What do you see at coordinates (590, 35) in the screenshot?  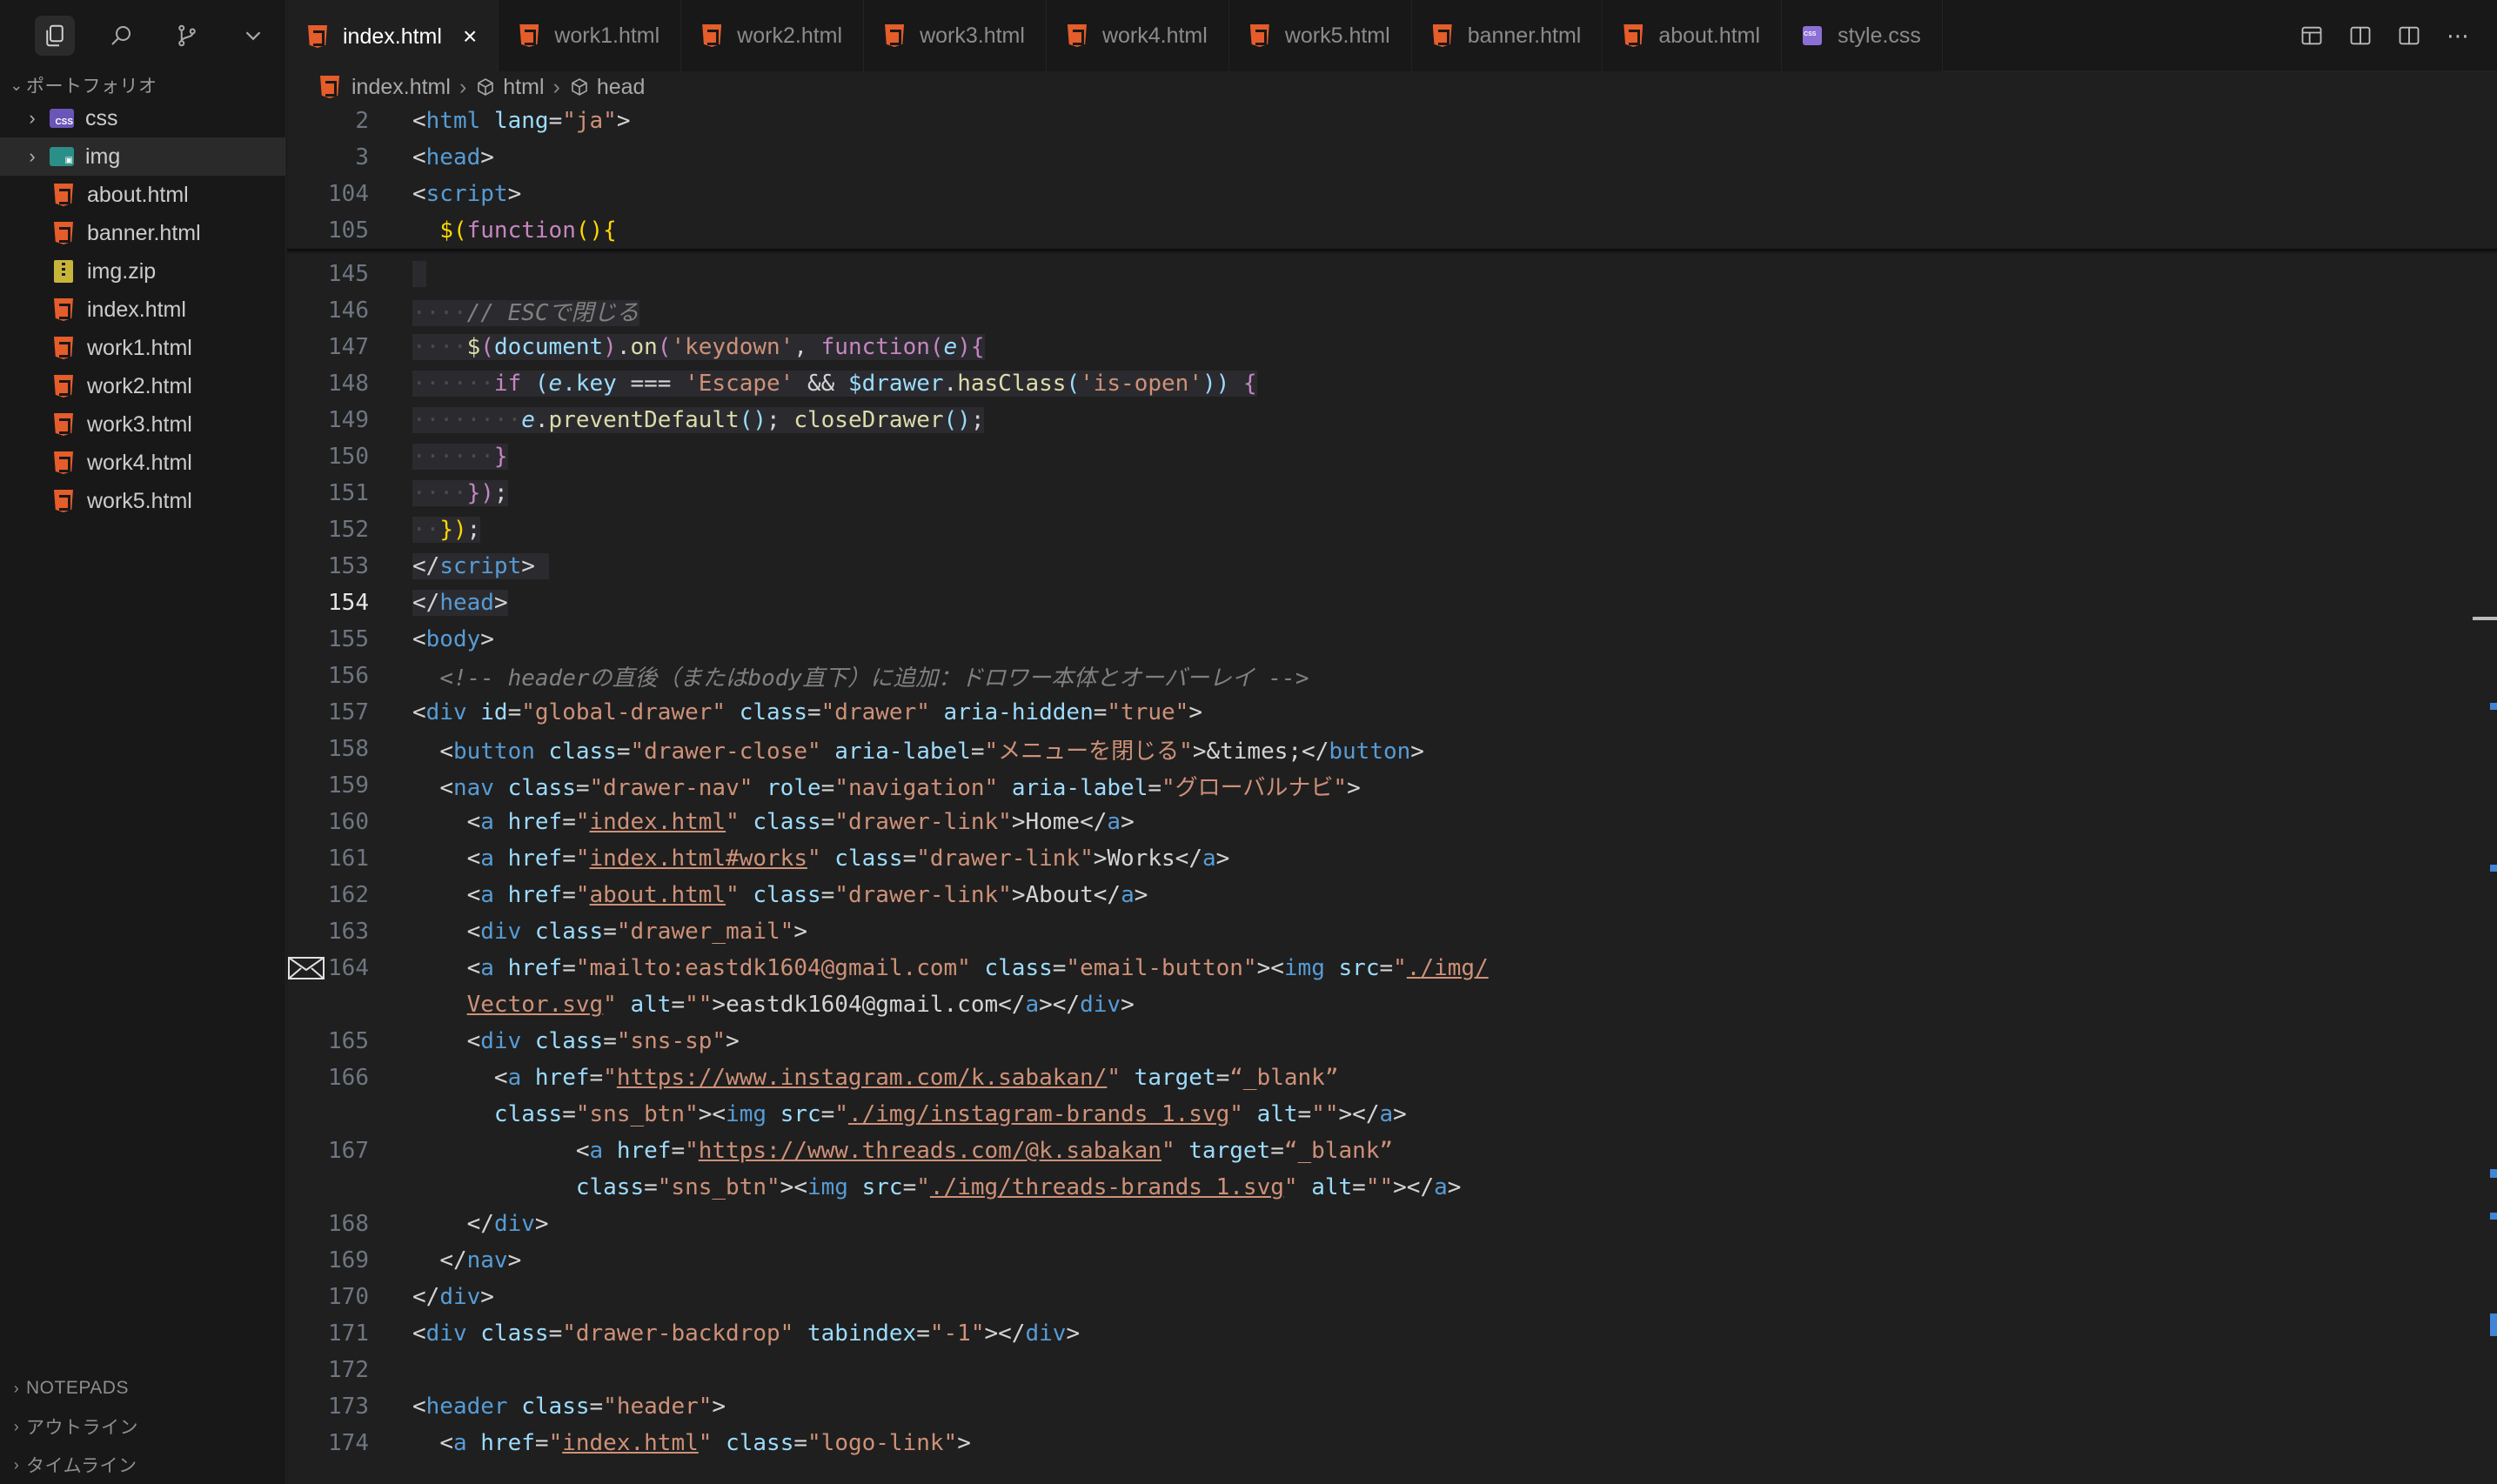 I see `tab-work1-html: work1.html` at bounding box center [590, 35].